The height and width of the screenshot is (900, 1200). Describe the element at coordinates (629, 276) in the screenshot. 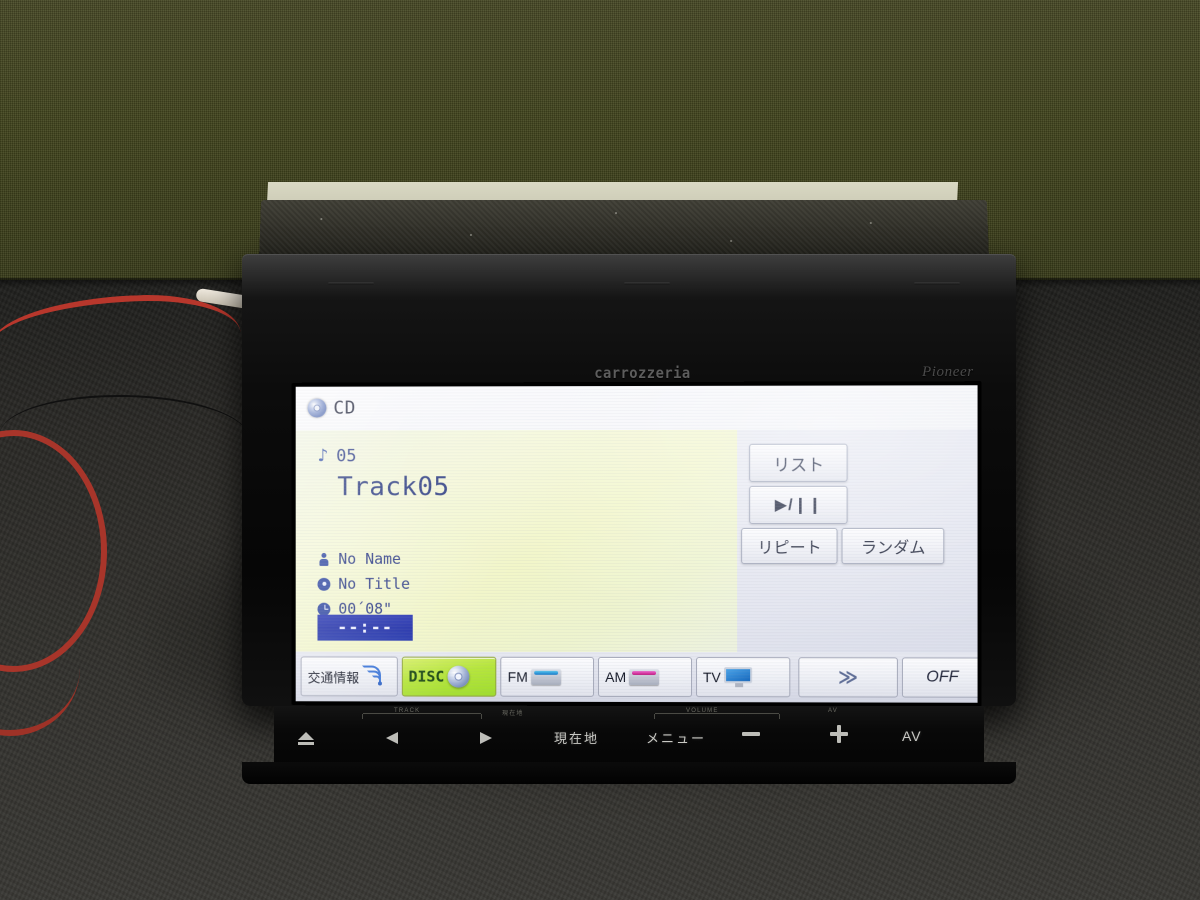

I see `chassis-gloss` at that location.